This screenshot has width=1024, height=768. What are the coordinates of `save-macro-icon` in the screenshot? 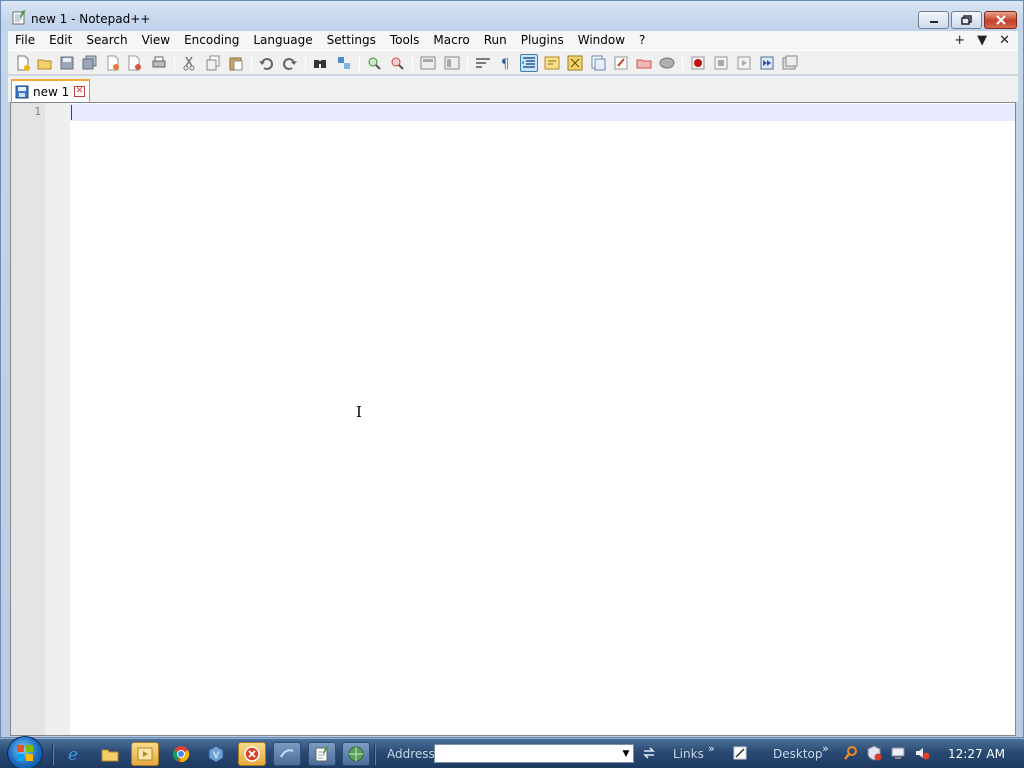 It's located at (790, 63).